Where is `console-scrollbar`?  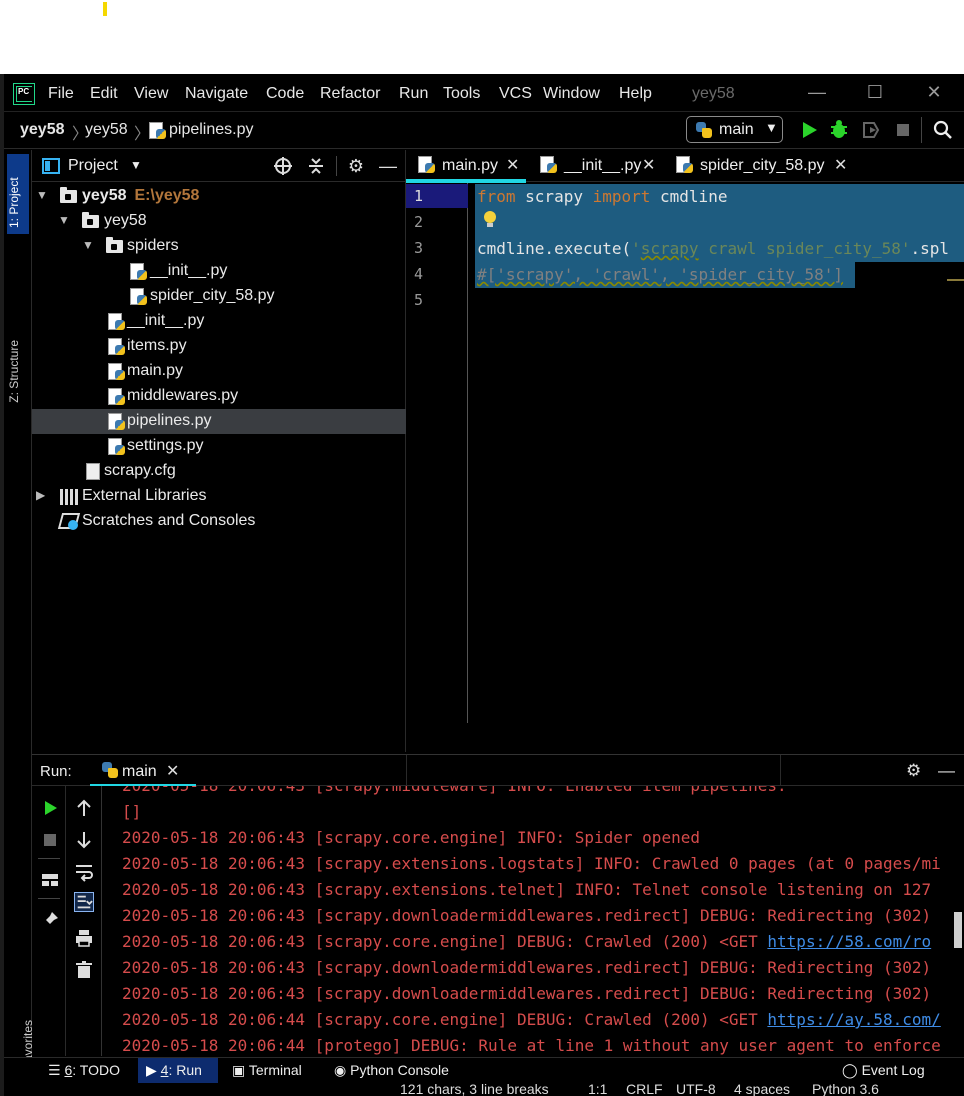
console-scrollbar is located at coordinates (958, 930).